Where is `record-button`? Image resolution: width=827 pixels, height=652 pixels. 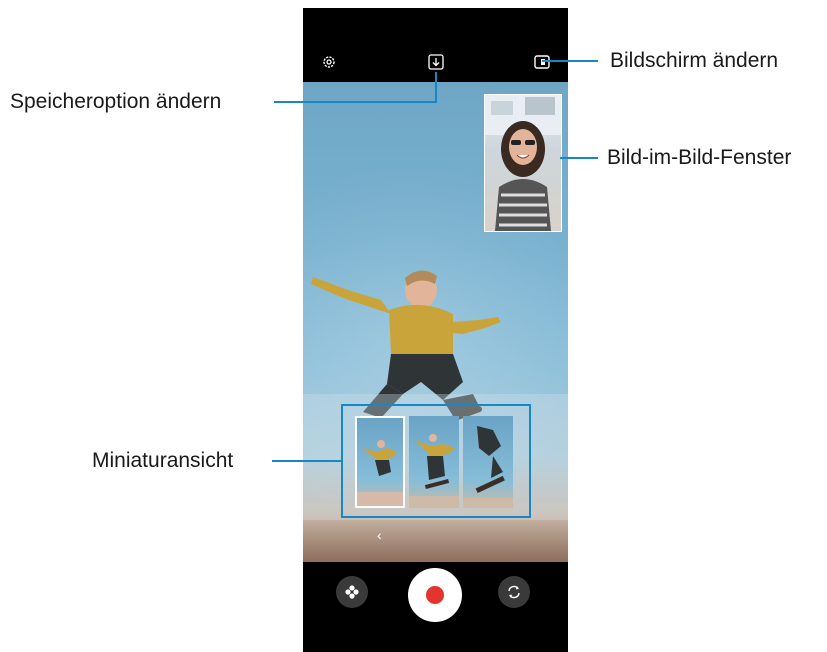 record-button is located at coordinates (435, 595).